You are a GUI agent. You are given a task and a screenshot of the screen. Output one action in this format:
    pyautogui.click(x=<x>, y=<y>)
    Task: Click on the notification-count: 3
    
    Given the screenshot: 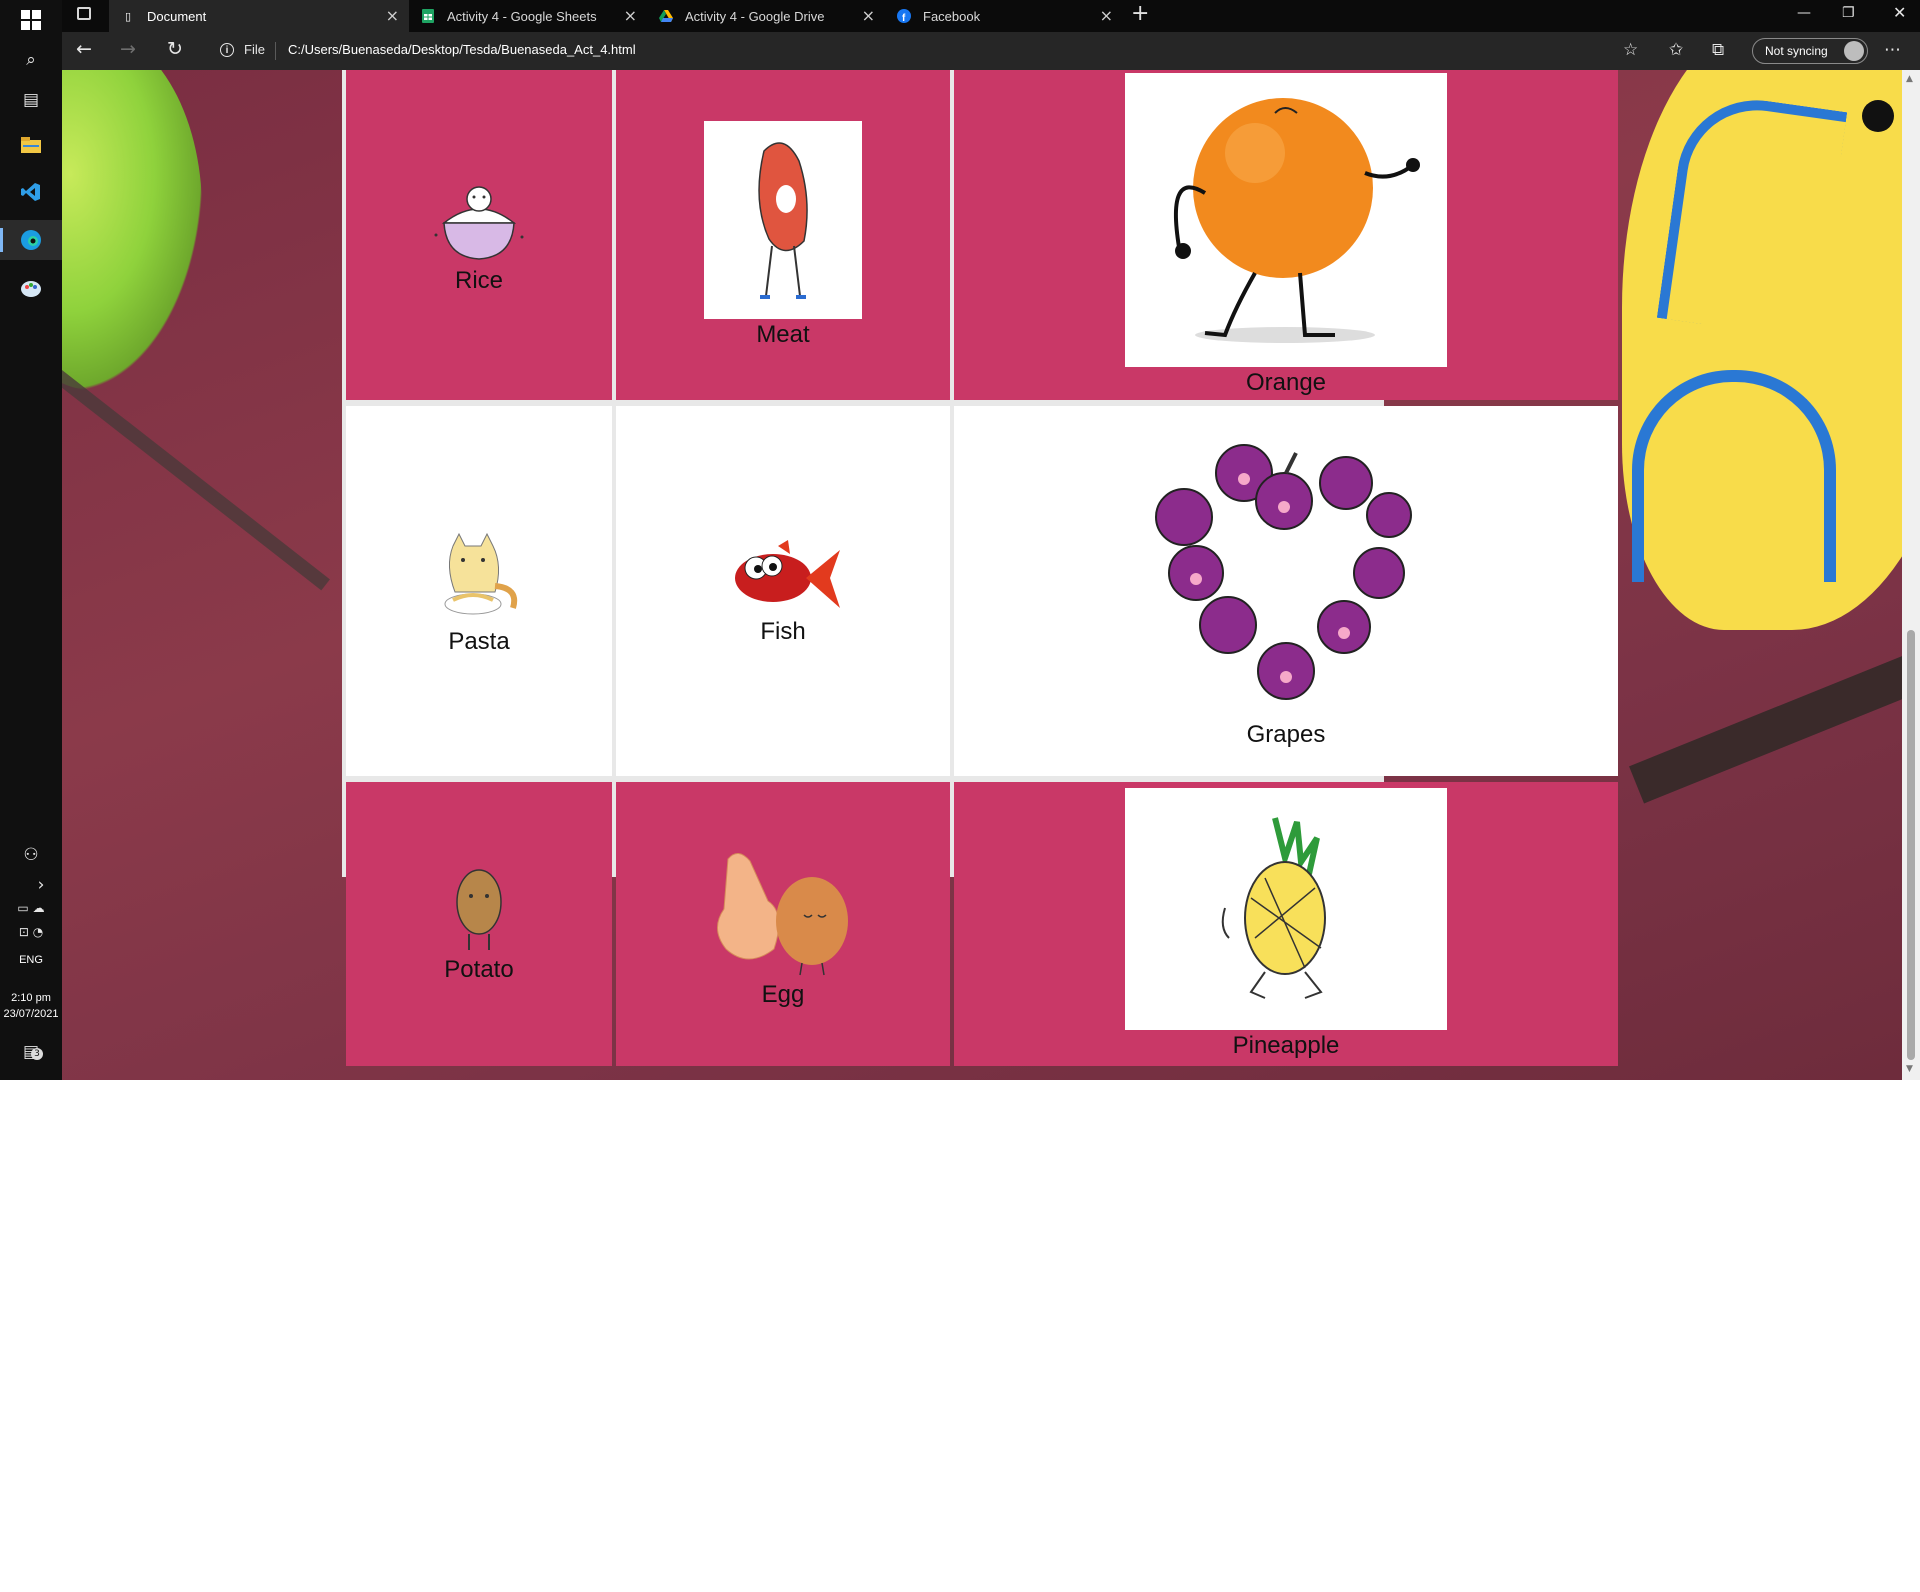 What is the action you would take?
    pyautogui.click(x=36, y=1054)
    